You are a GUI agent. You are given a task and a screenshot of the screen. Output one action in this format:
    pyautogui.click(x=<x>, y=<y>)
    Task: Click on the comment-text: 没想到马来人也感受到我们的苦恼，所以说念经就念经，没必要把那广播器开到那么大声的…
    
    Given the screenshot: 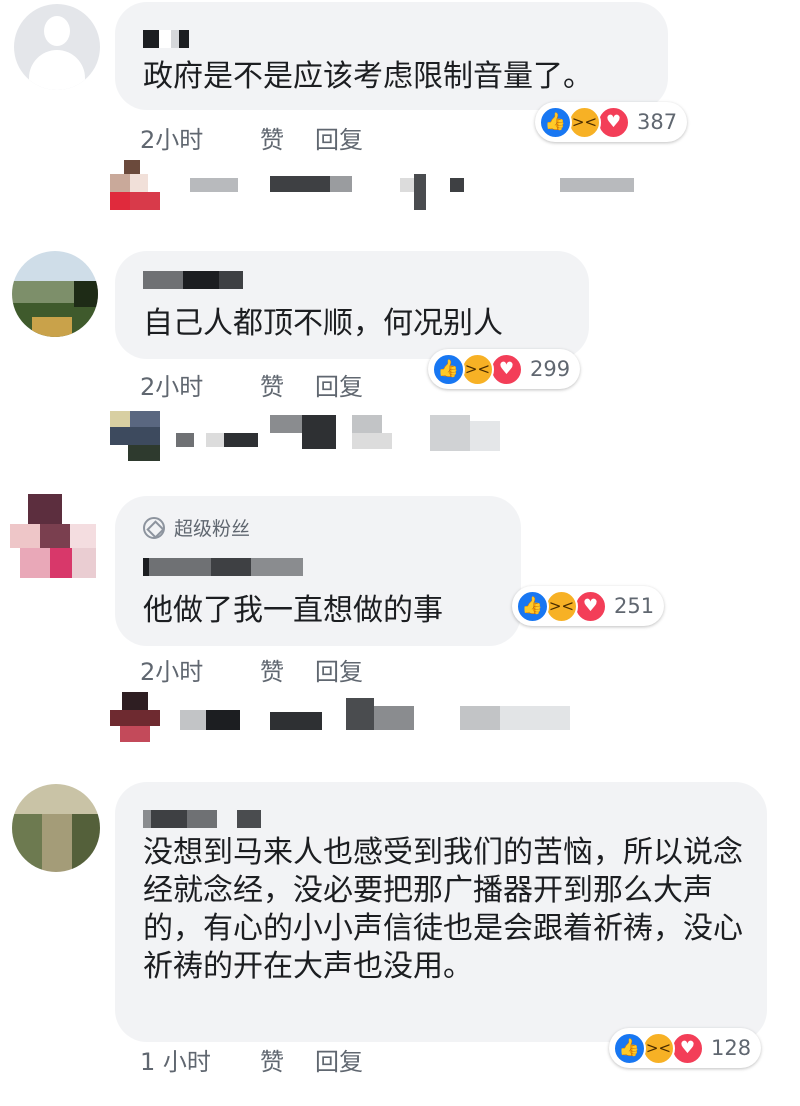 What is the action you would take?
    pyautogui.click(x=443, y=909)
    